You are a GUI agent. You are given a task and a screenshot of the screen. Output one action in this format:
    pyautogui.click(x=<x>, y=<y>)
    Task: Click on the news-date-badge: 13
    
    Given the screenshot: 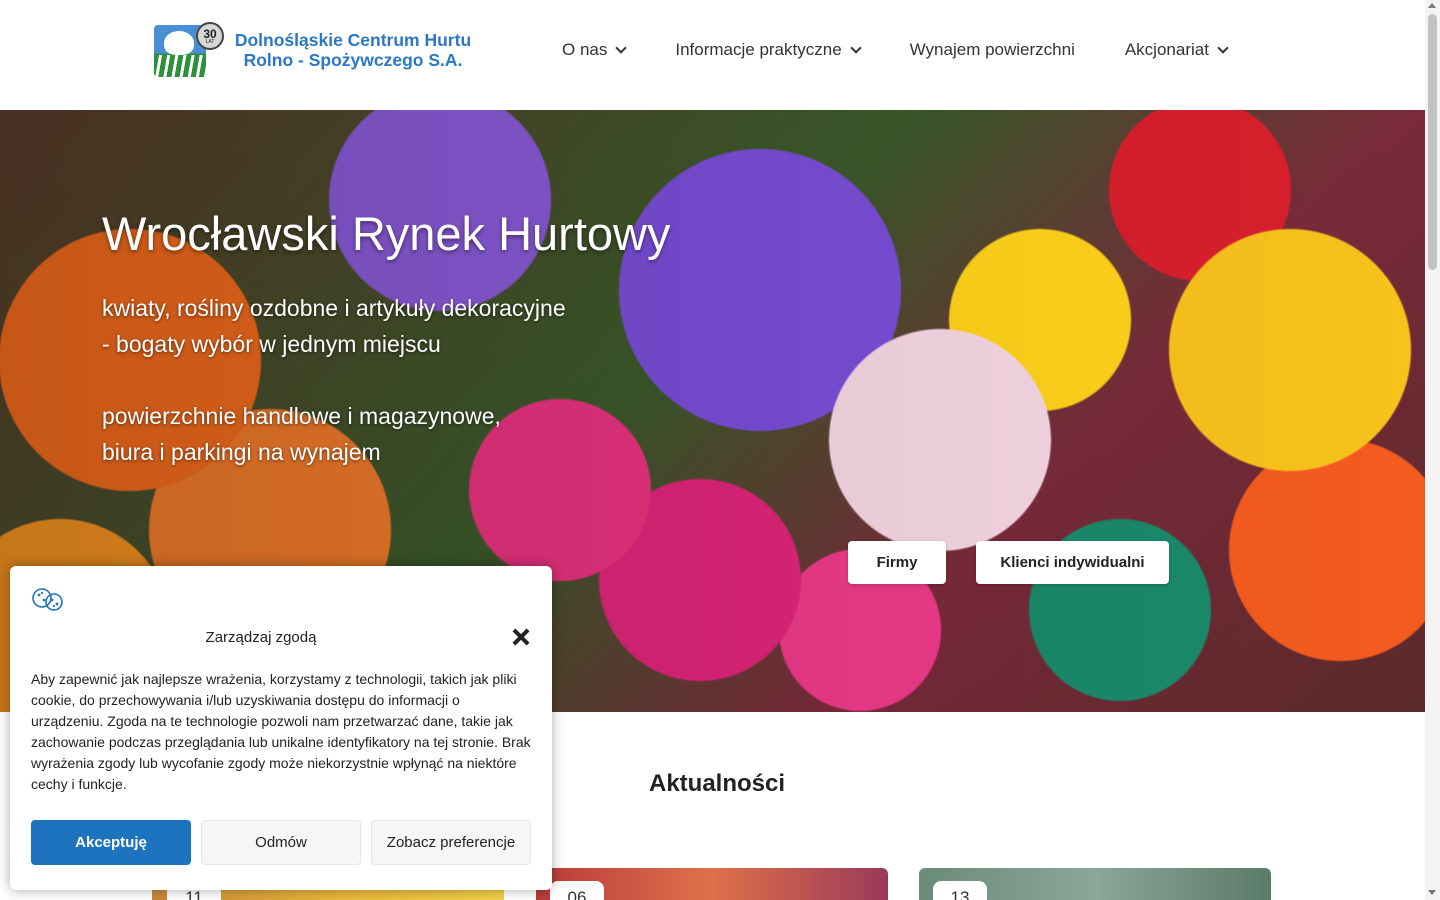 What is the action you would take?
    pyautogui.click(x=960, y=890)
    